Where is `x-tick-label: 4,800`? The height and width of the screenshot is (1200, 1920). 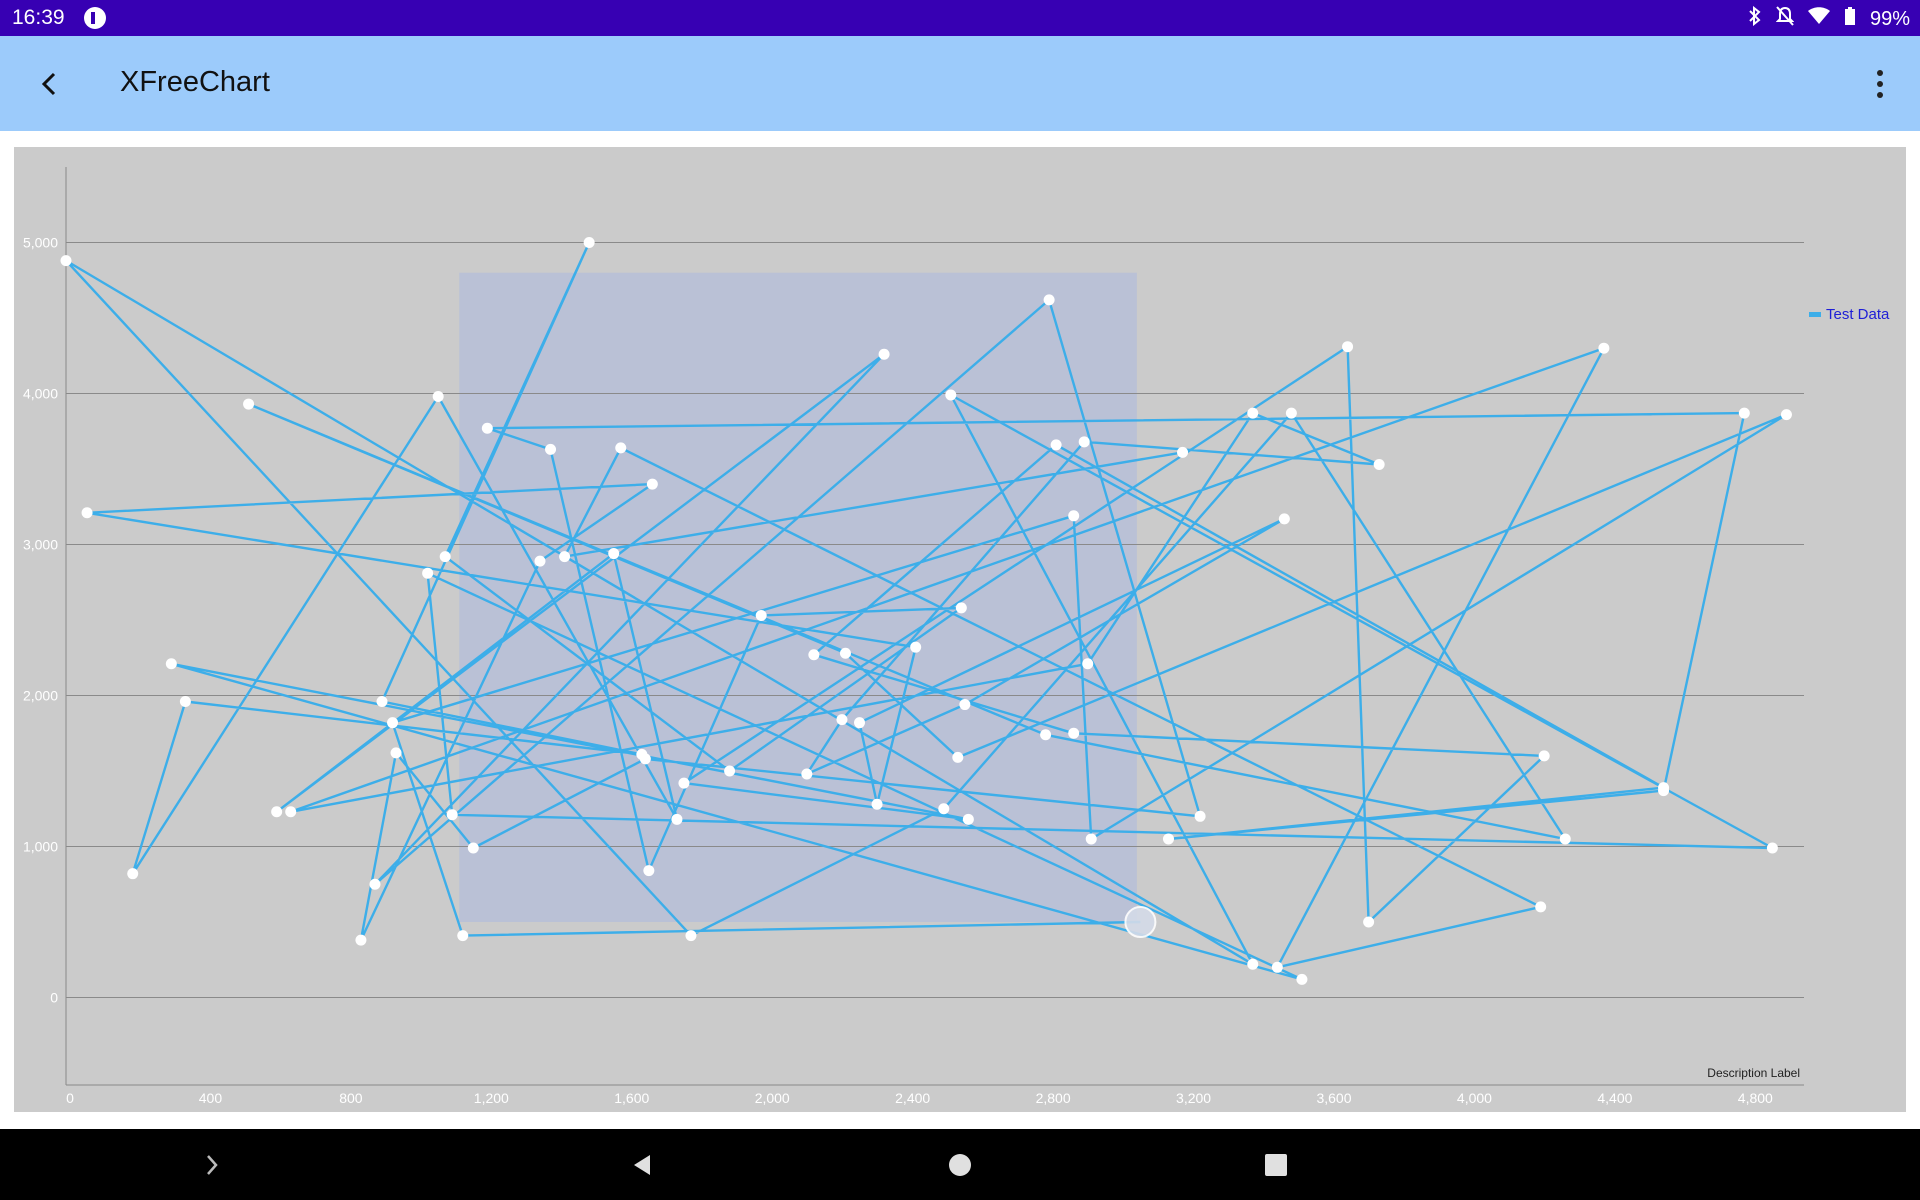 x-tick-label: 4,800 is located at coordinates (1755, 1098).